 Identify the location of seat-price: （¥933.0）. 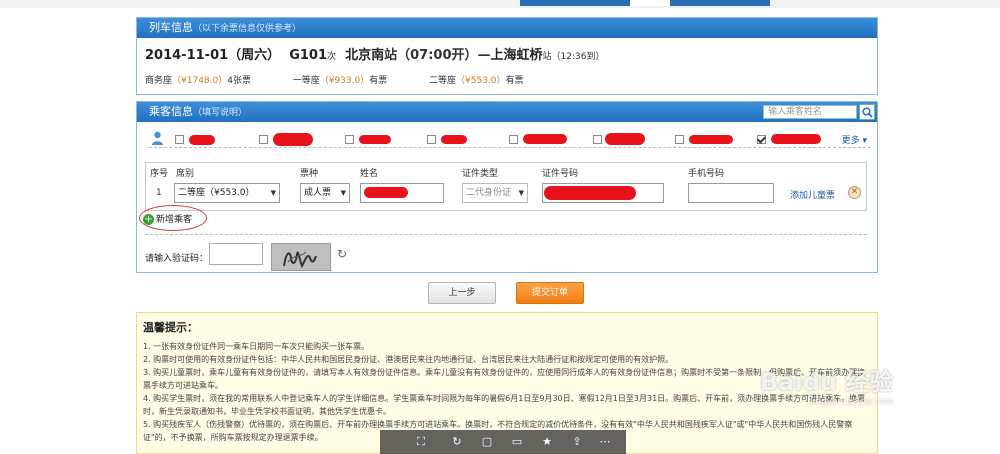
(344, 81).